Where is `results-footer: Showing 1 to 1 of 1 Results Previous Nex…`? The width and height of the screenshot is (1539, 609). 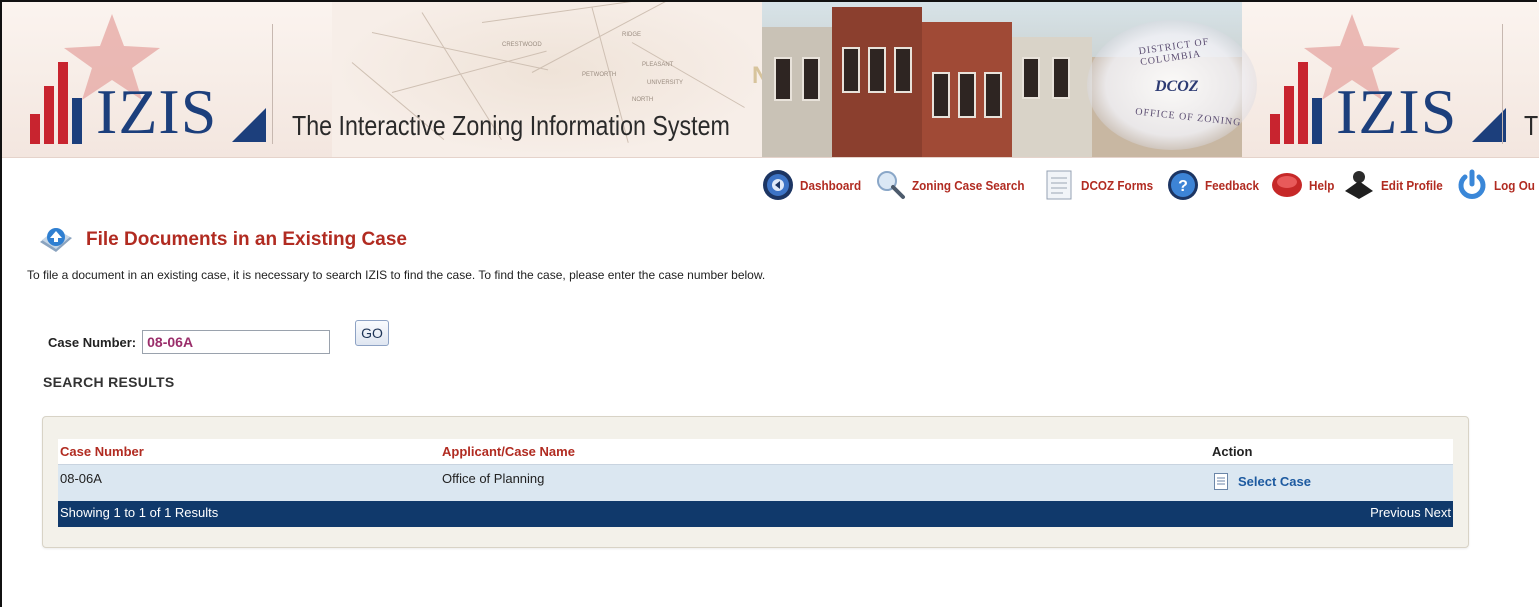 results-footer: Showing 1 to 1 of 1 Results Previous Nex… is located at coordinates (755, 513).